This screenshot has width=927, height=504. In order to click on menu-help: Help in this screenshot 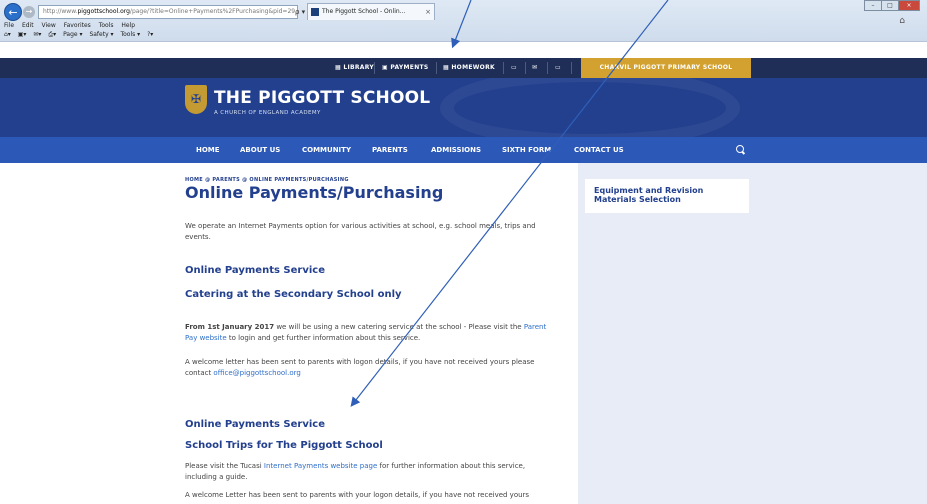, I will do `click(128, 25)`.